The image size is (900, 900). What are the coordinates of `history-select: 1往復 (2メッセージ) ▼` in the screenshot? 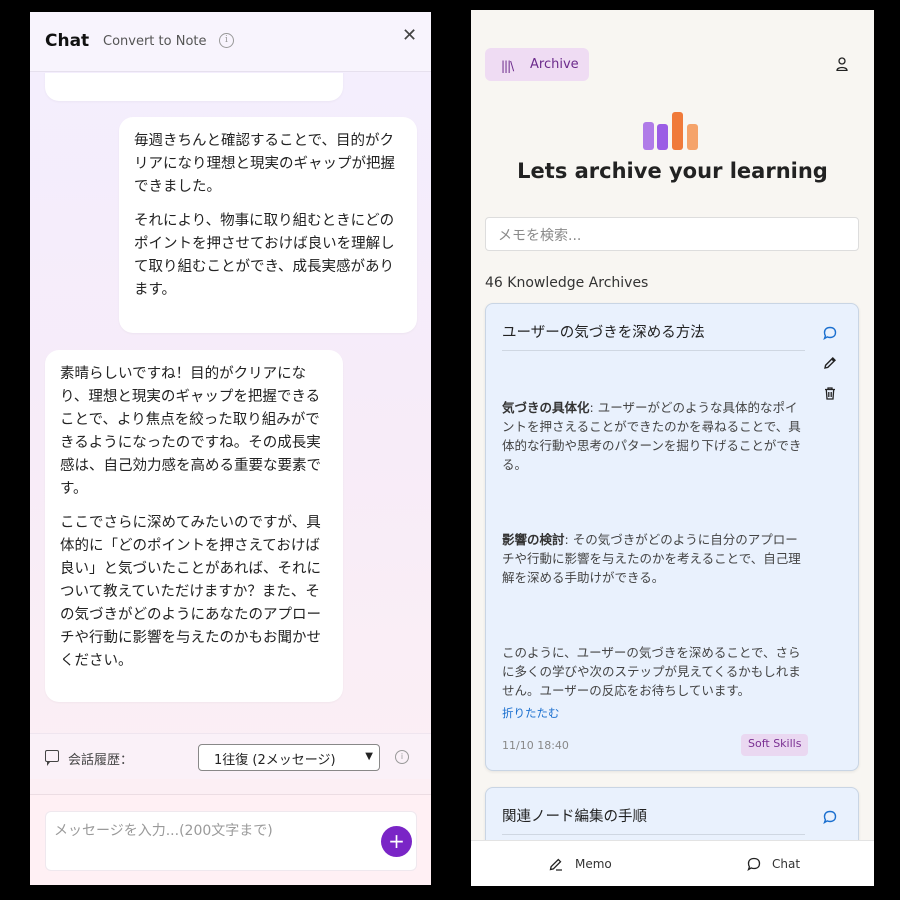 It's located at (289, 757).